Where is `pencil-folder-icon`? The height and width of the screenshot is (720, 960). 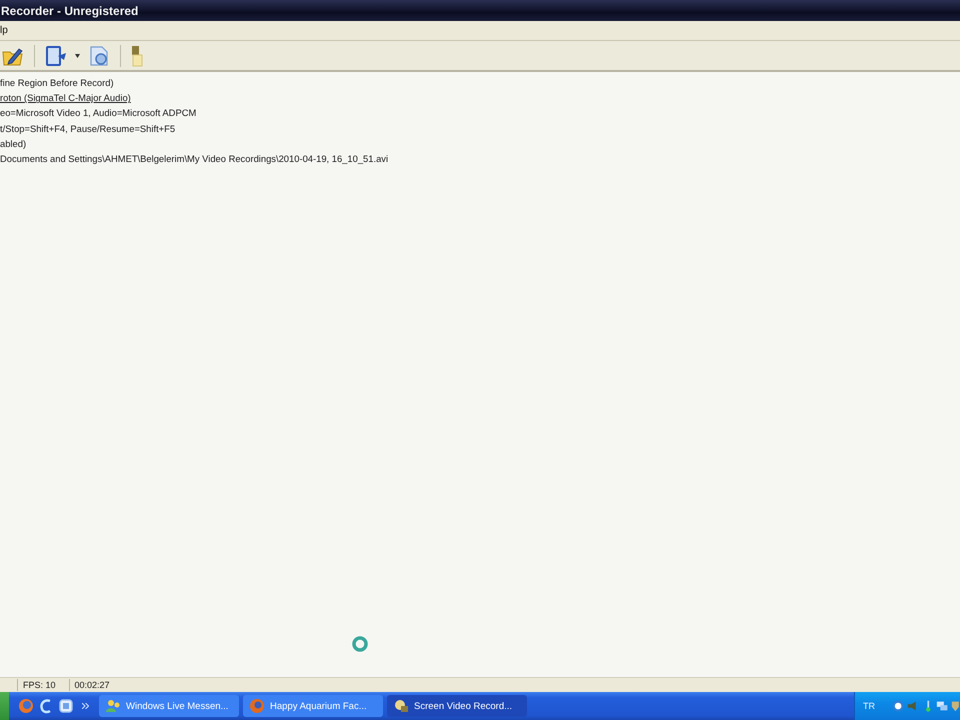
pencil-folder-icon is located at coordinates (13, 56).